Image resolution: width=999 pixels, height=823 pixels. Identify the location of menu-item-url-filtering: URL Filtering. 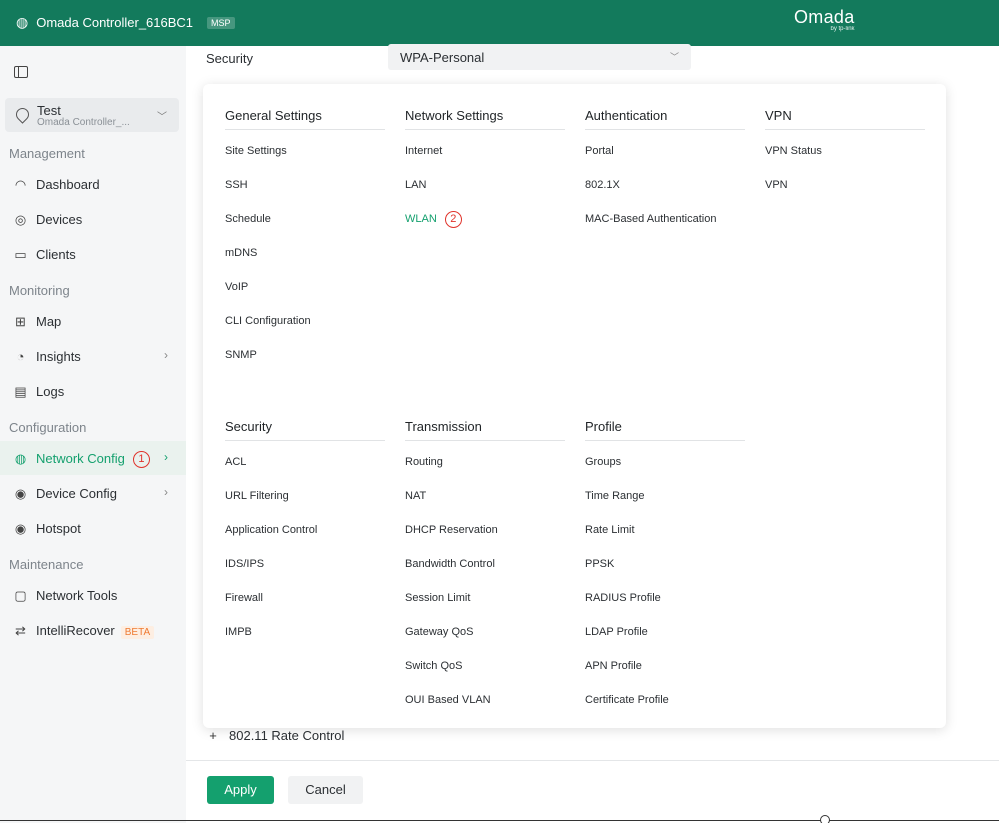
(305, 496).